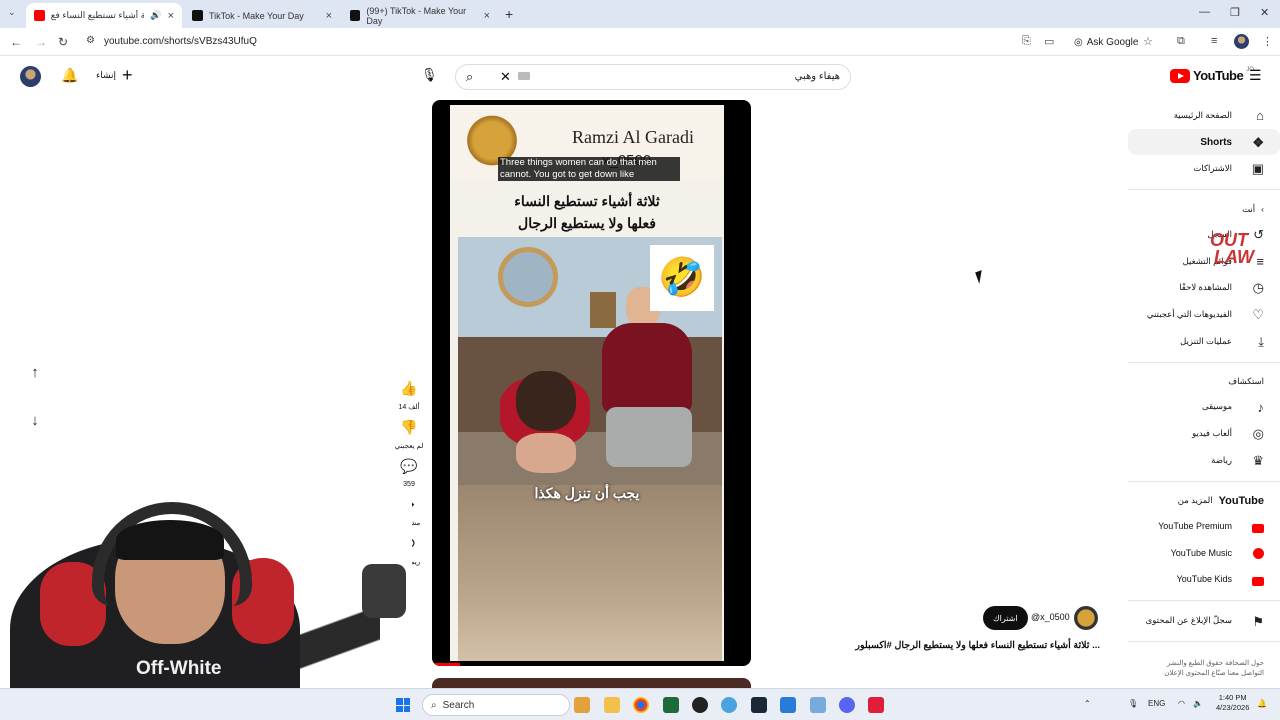 The height and width of the screenshot is (720, 1280). I want to click on taskbar-search: ⌕ Search, so click(496, 705).